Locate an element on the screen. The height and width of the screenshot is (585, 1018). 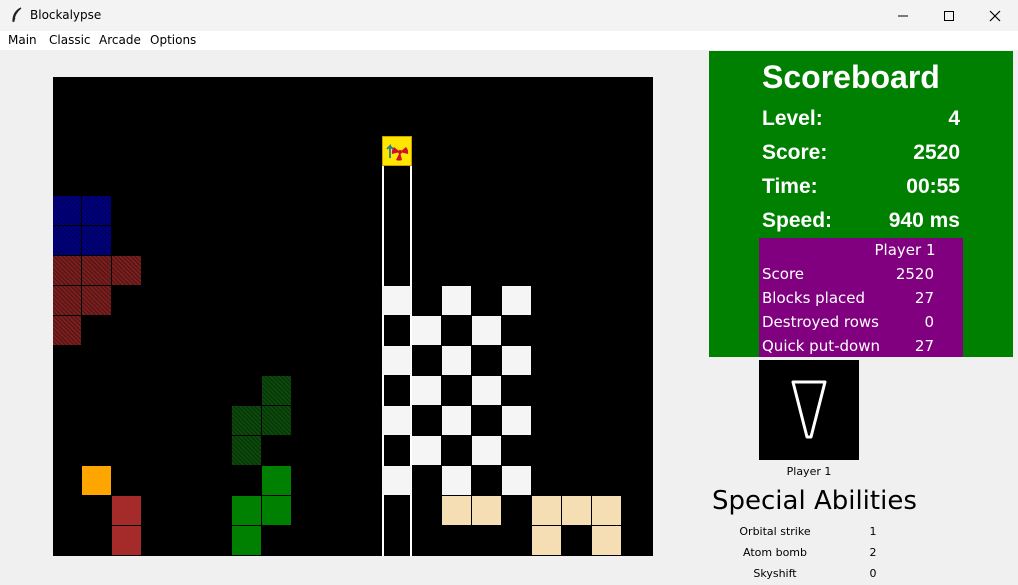
player-score-value: 2520 is located at coordinates (914, 274).